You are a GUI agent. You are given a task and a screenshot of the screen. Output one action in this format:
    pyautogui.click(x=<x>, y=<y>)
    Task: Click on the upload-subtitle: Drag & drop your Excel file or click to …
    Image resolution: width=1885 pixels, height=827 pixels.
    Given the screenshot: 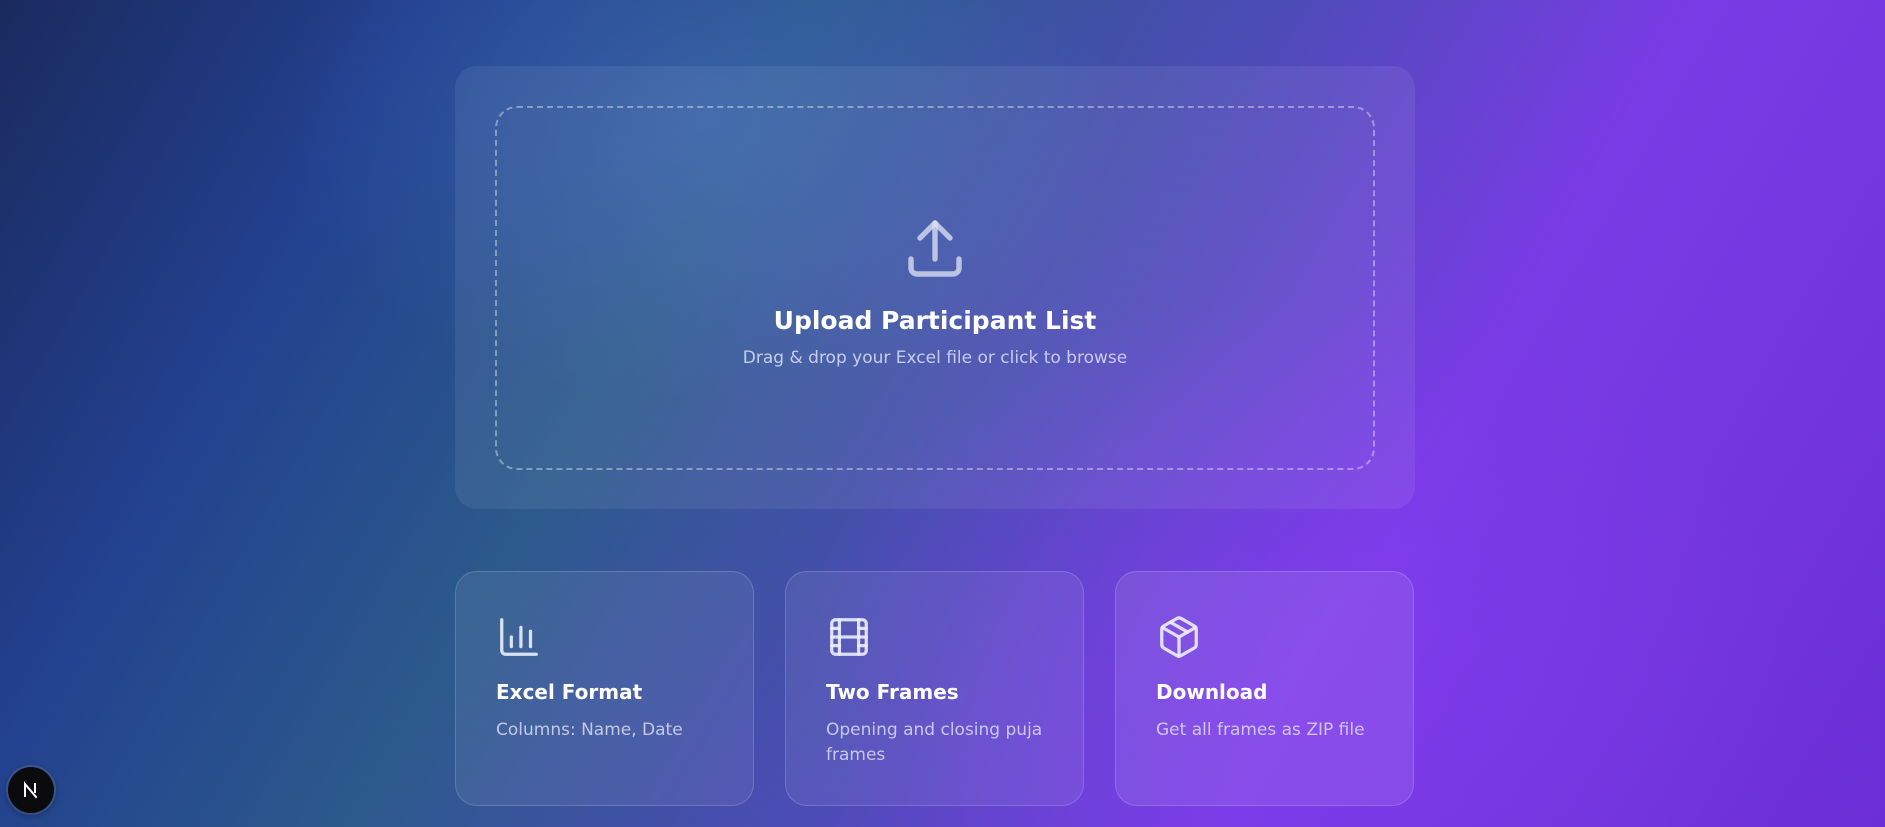 What is the action you would take?
    pyautogui.click(x=935, y=358)
    